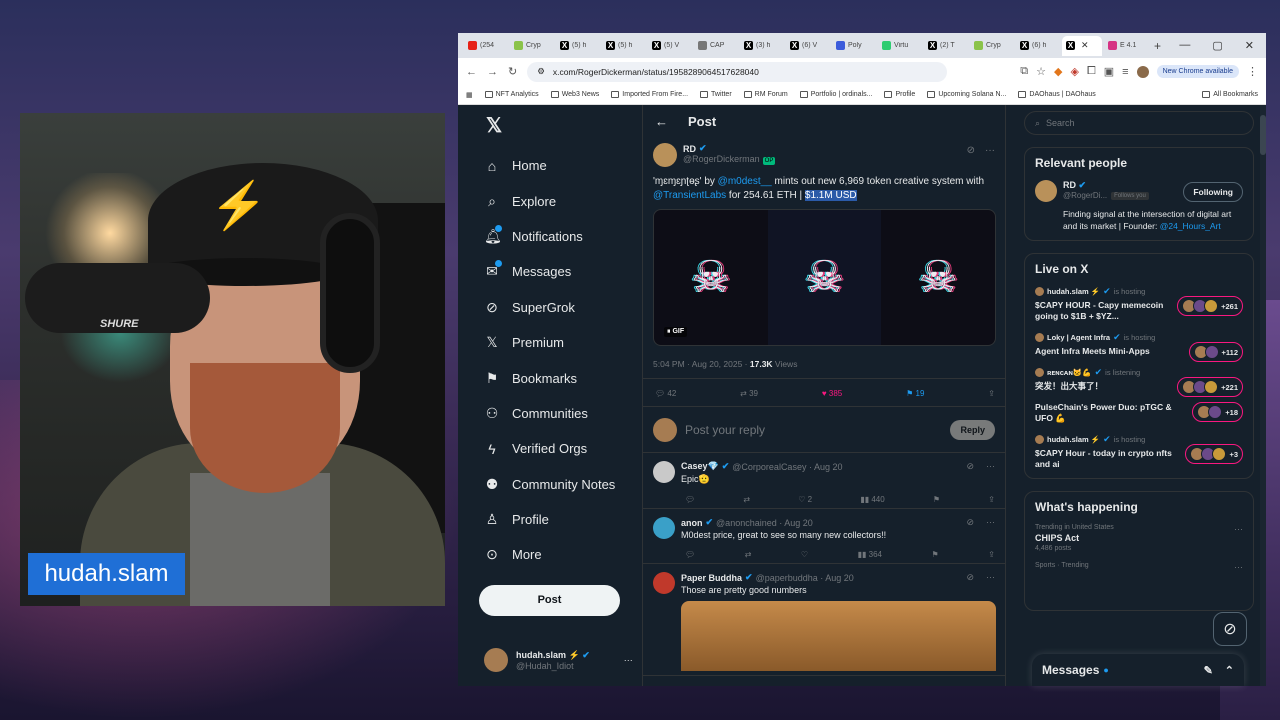 The width and height of the screenshot is (1280, 720). I want to click on nav-item-community-notes: ⚉ Community Notes, so click(563, 484).